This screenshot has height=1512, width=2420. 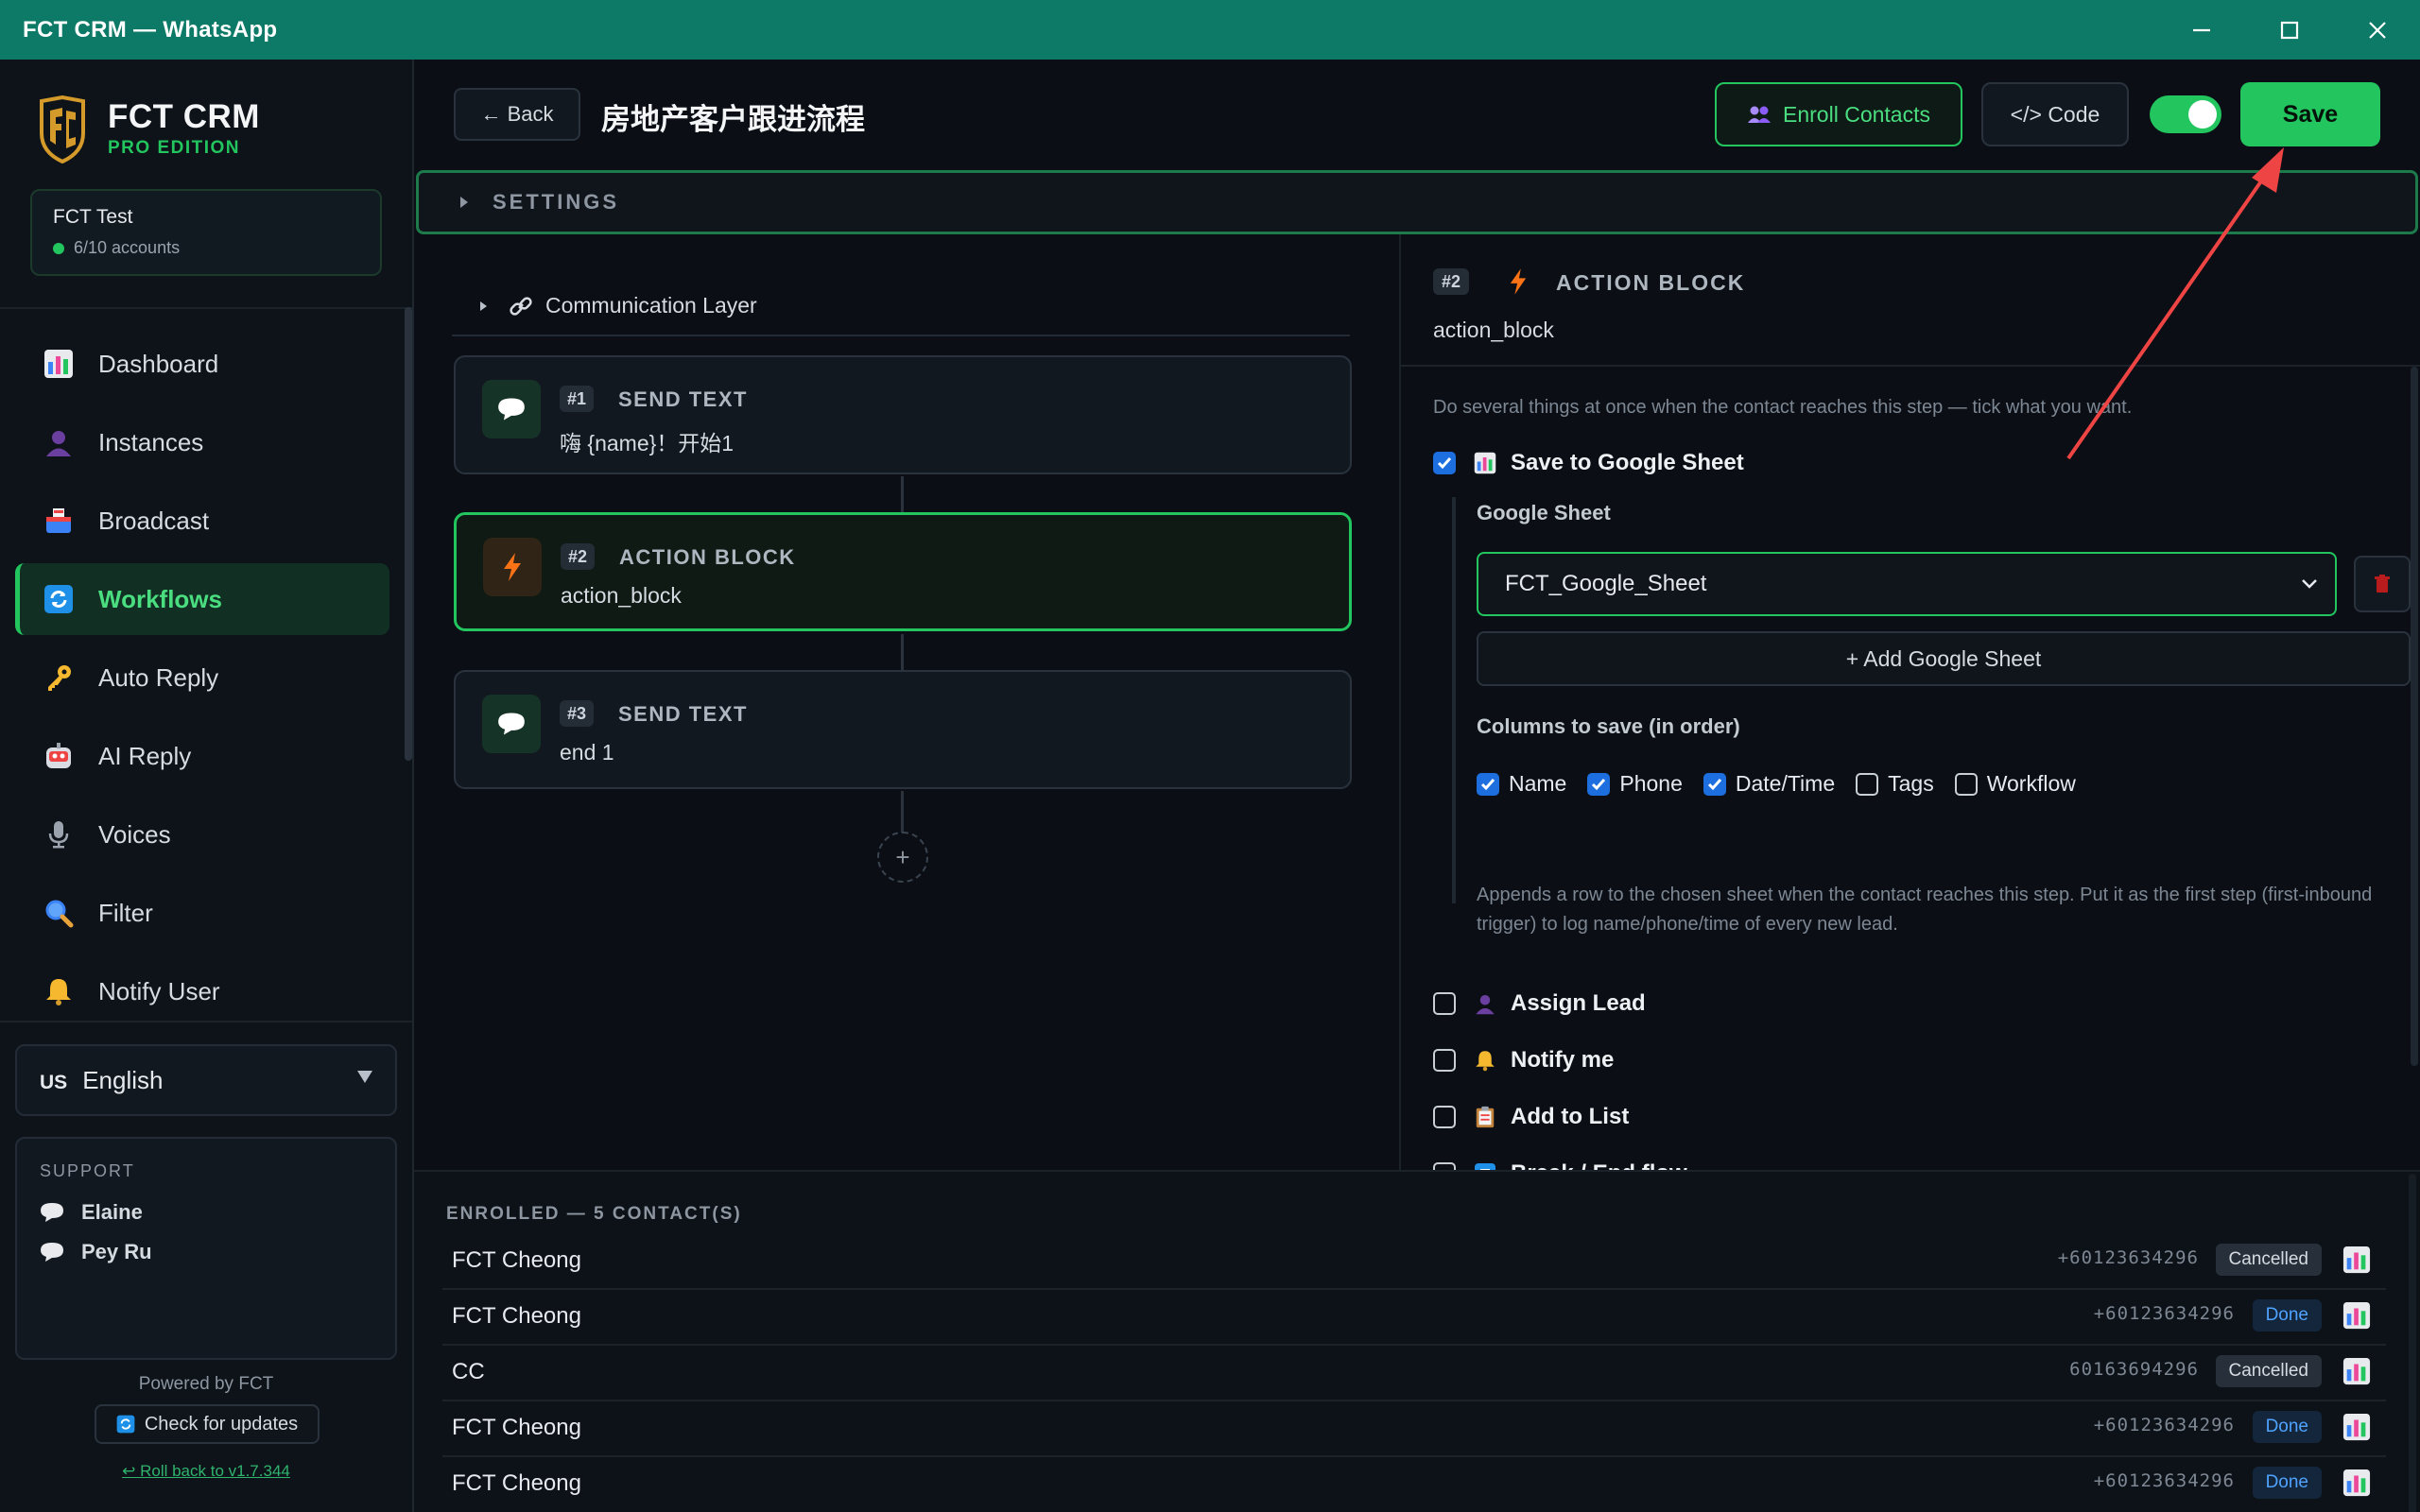 What do you see at coordinates (1445, 1060) in the screenshot?
I see `notify-me-checkbox` at bounding box center [1445, 1060].